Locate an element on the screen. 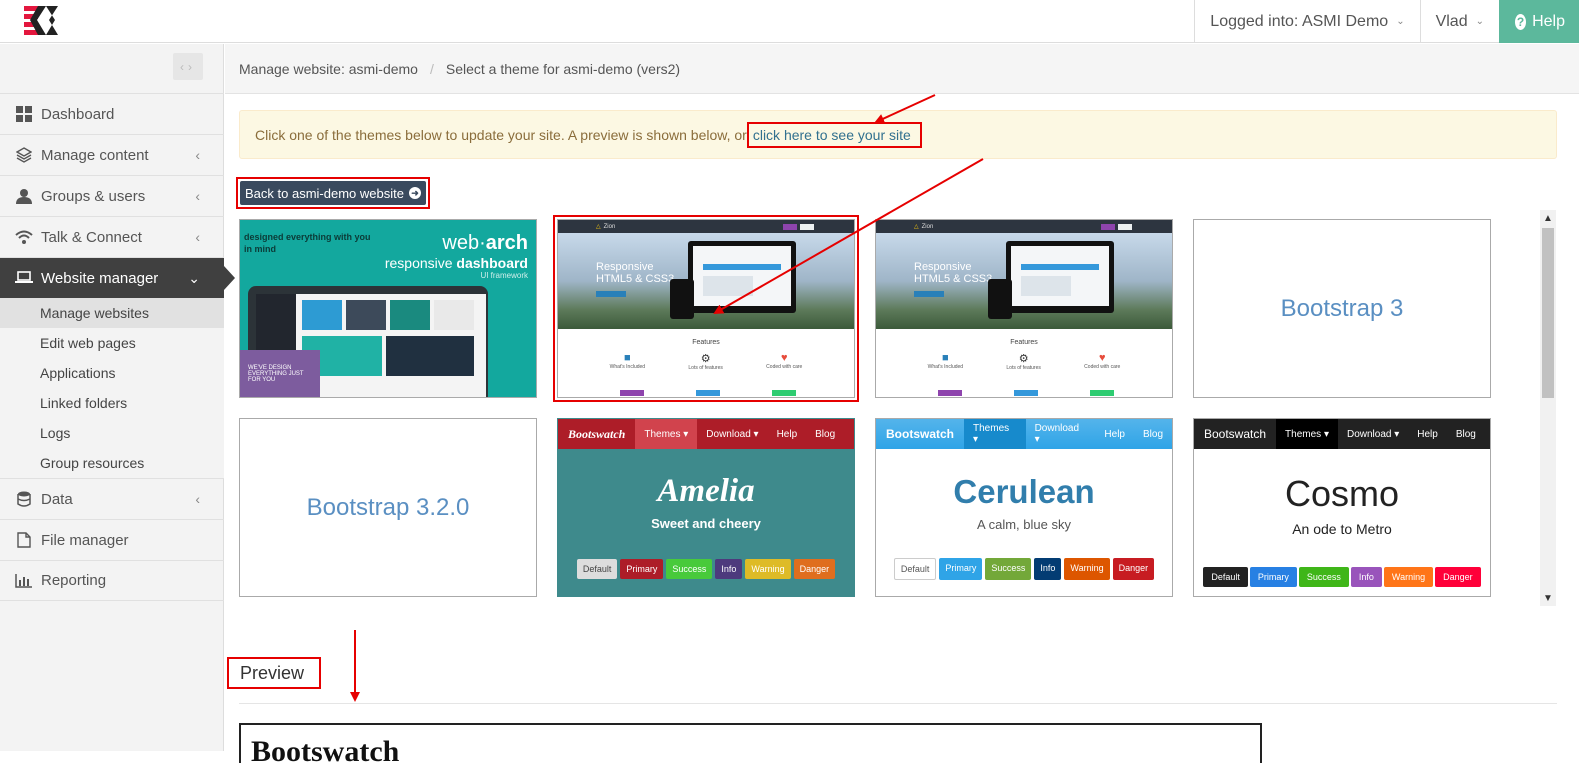 The height and width of the screenshot is (769, 1579). bar-chart-icon is located at coordinates (24, 581).